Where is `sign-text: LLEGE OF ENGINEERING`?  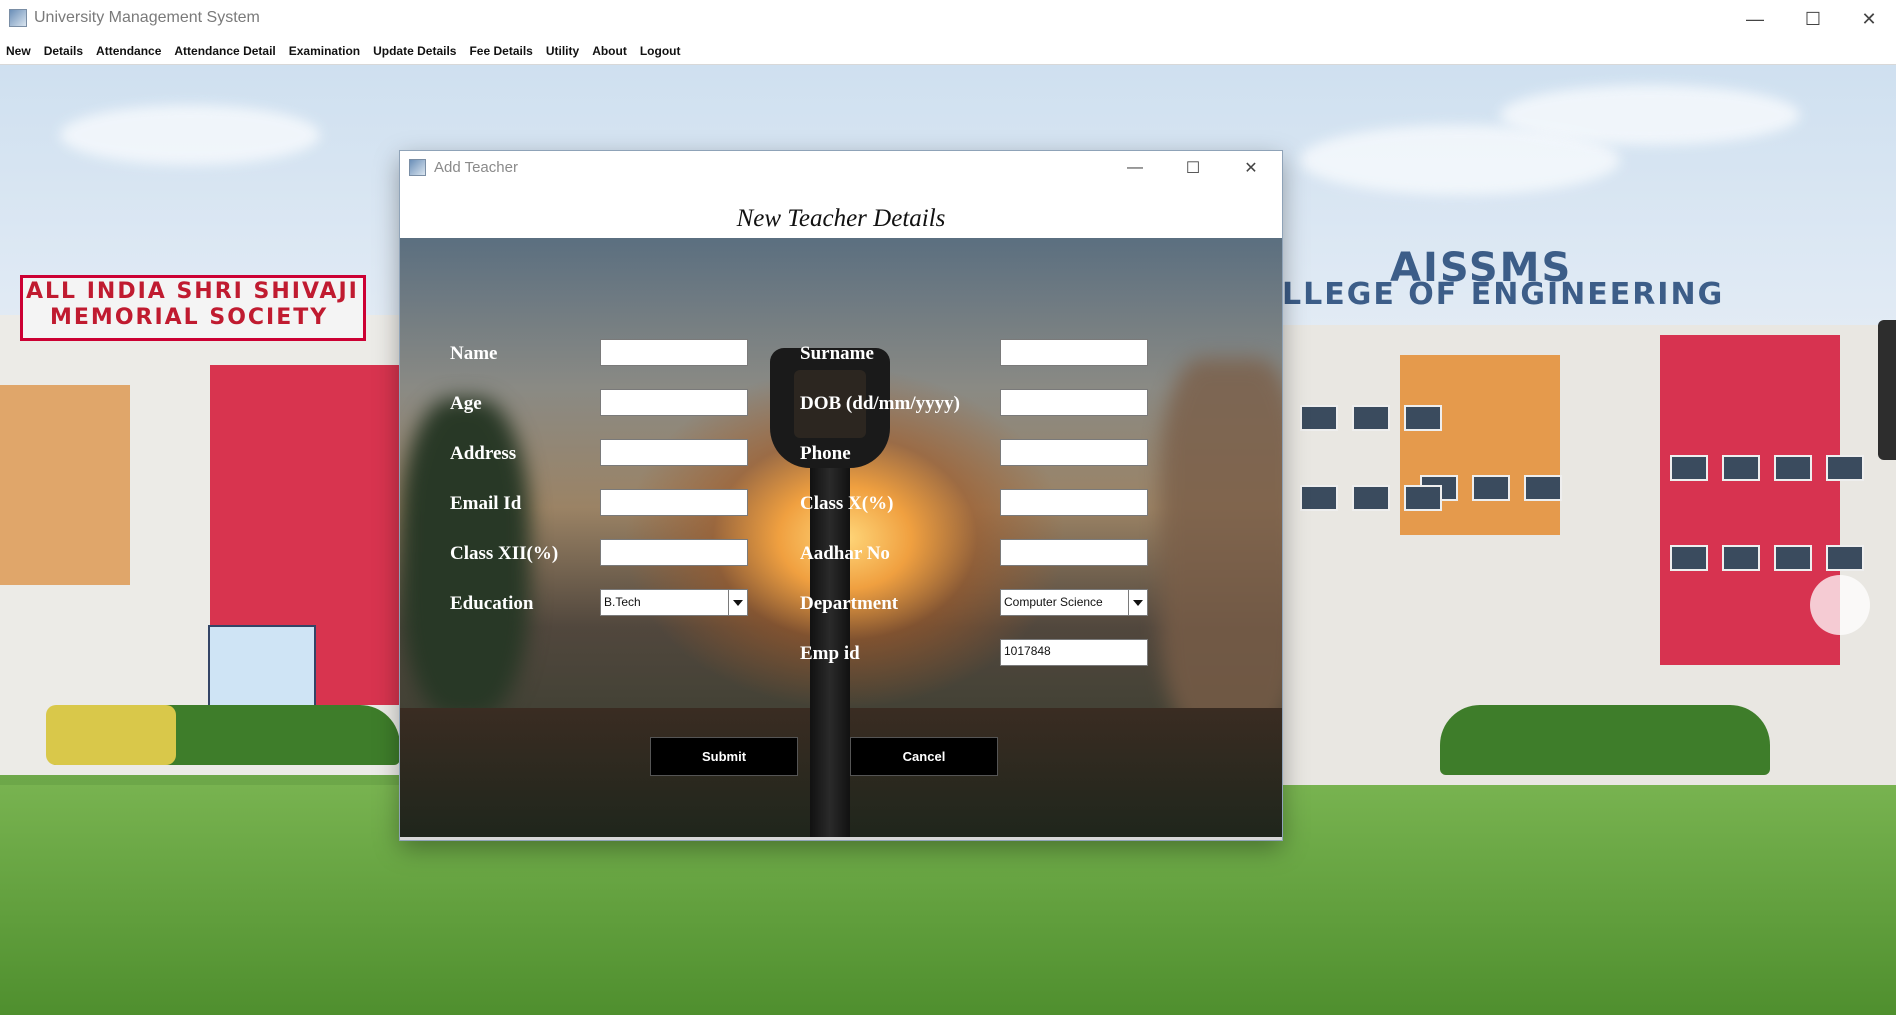 sign-text: LLEGE OF ENGINEERING is located at coordinates (1503, 294).